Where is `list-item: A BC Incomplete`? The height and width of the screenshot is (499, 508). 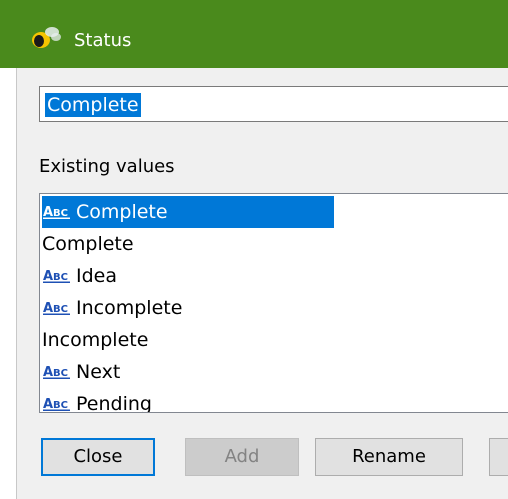
list-item: A BC Incomplete is located at coordinates (112, 308).